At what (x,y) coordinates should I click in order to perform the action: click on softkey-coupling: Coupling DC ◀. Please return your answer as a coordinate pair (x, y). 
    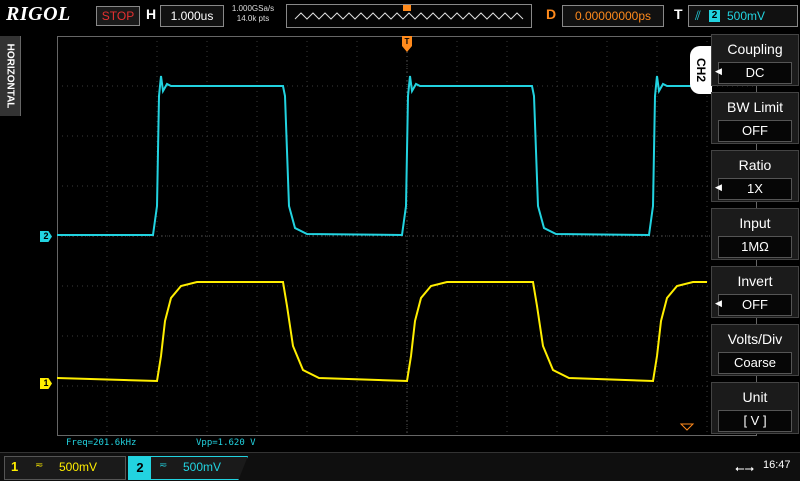
    Looking at the image, I should click on (755, 60).